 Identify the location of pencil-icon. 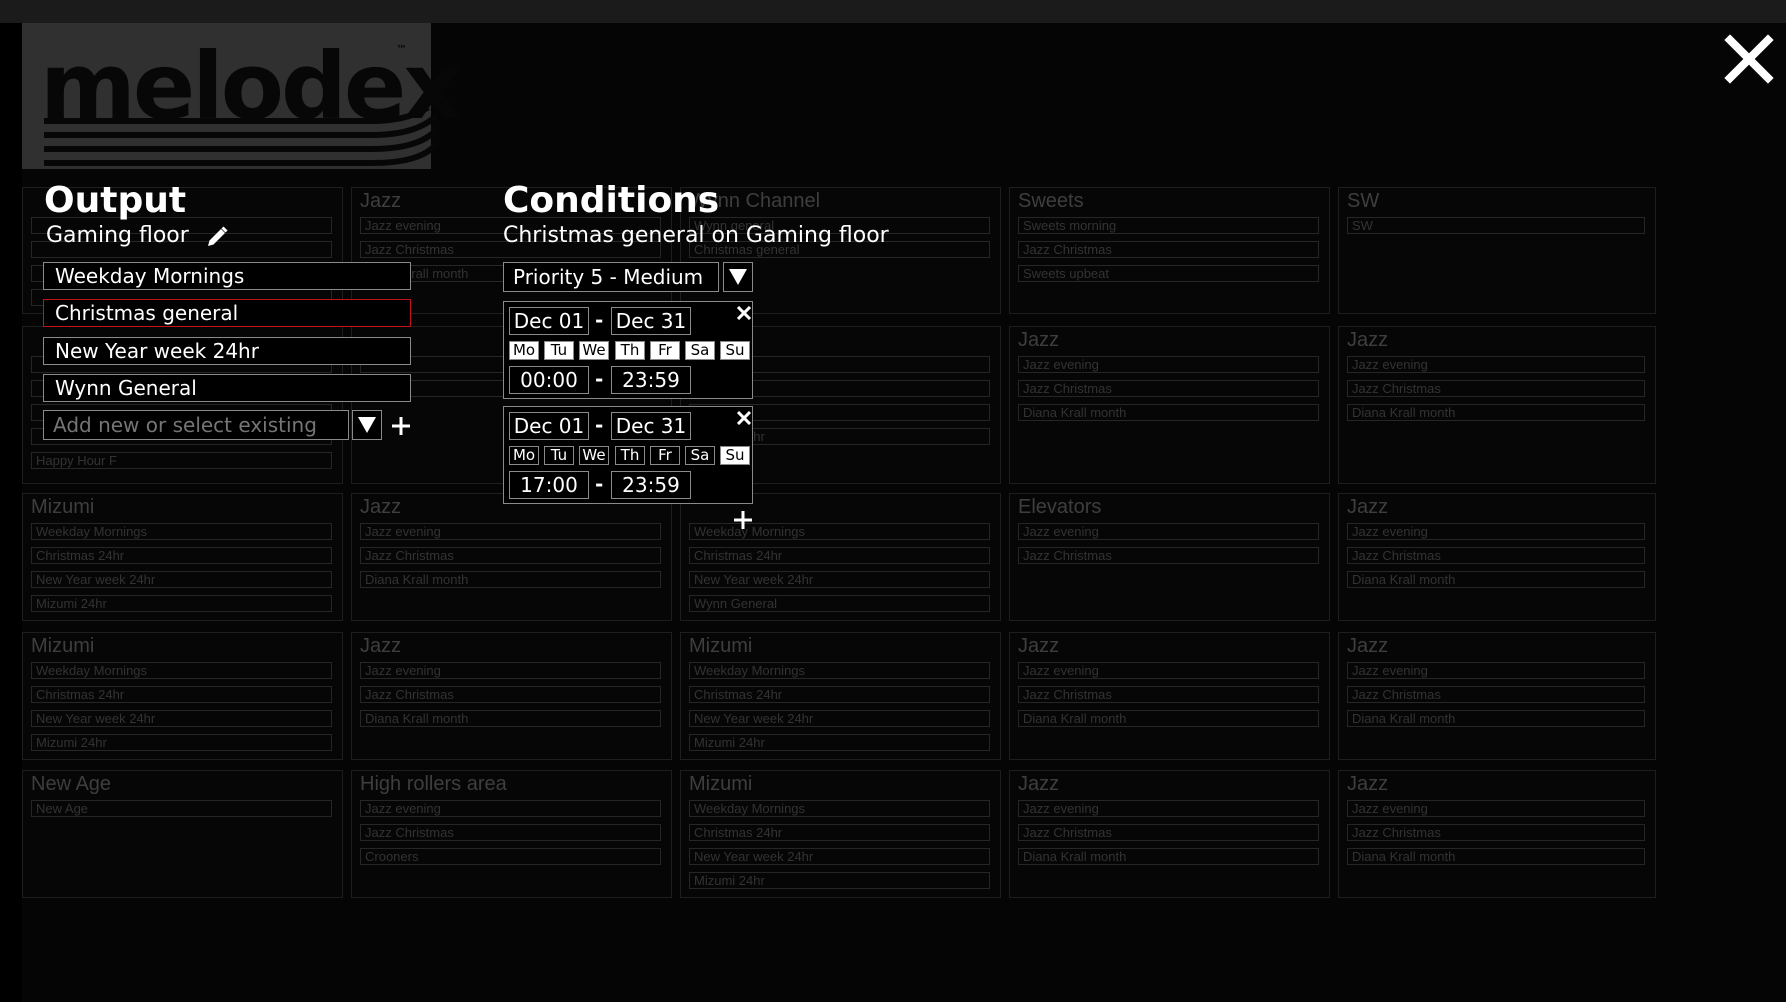
(217, 237).